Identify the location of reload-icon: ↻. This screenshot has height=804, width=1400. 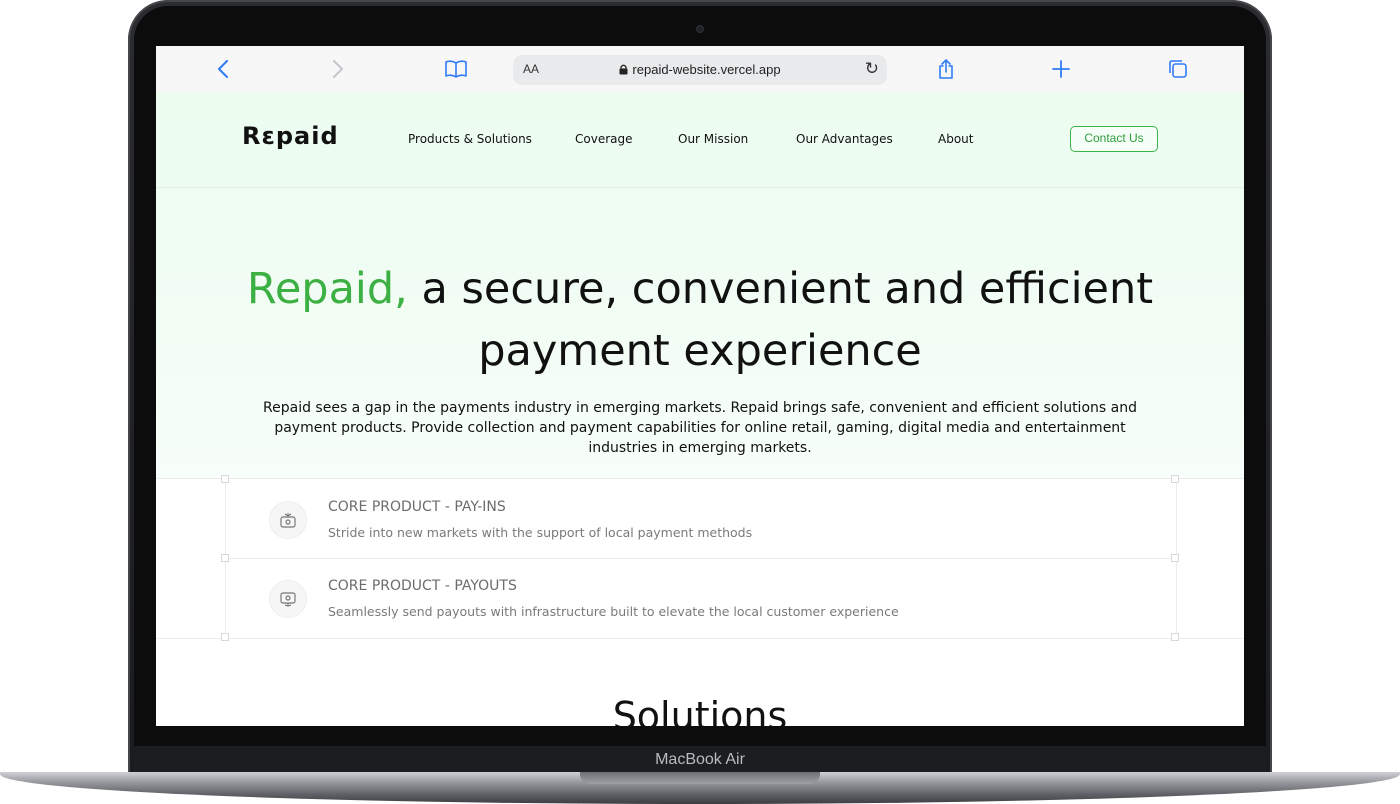
(872, 69).